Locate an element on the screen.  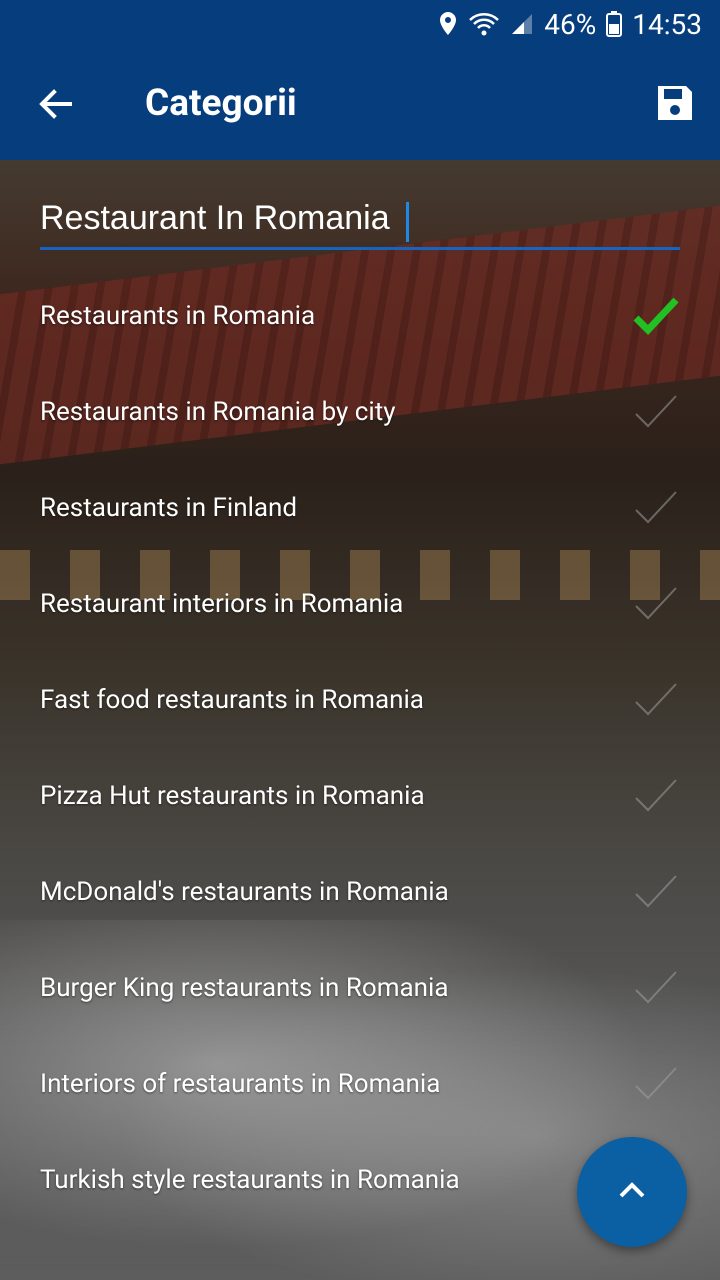
category-label: Interiors of restaurants in Romania is located at coordinates (240, 1084).